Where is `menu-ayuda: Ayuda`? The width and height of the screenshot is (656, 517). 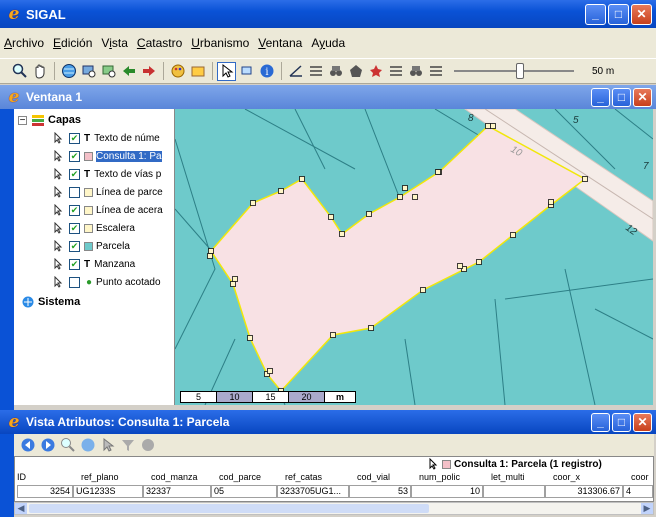
menu-ayuda: Ayuda is located at coordinates (328, 43).